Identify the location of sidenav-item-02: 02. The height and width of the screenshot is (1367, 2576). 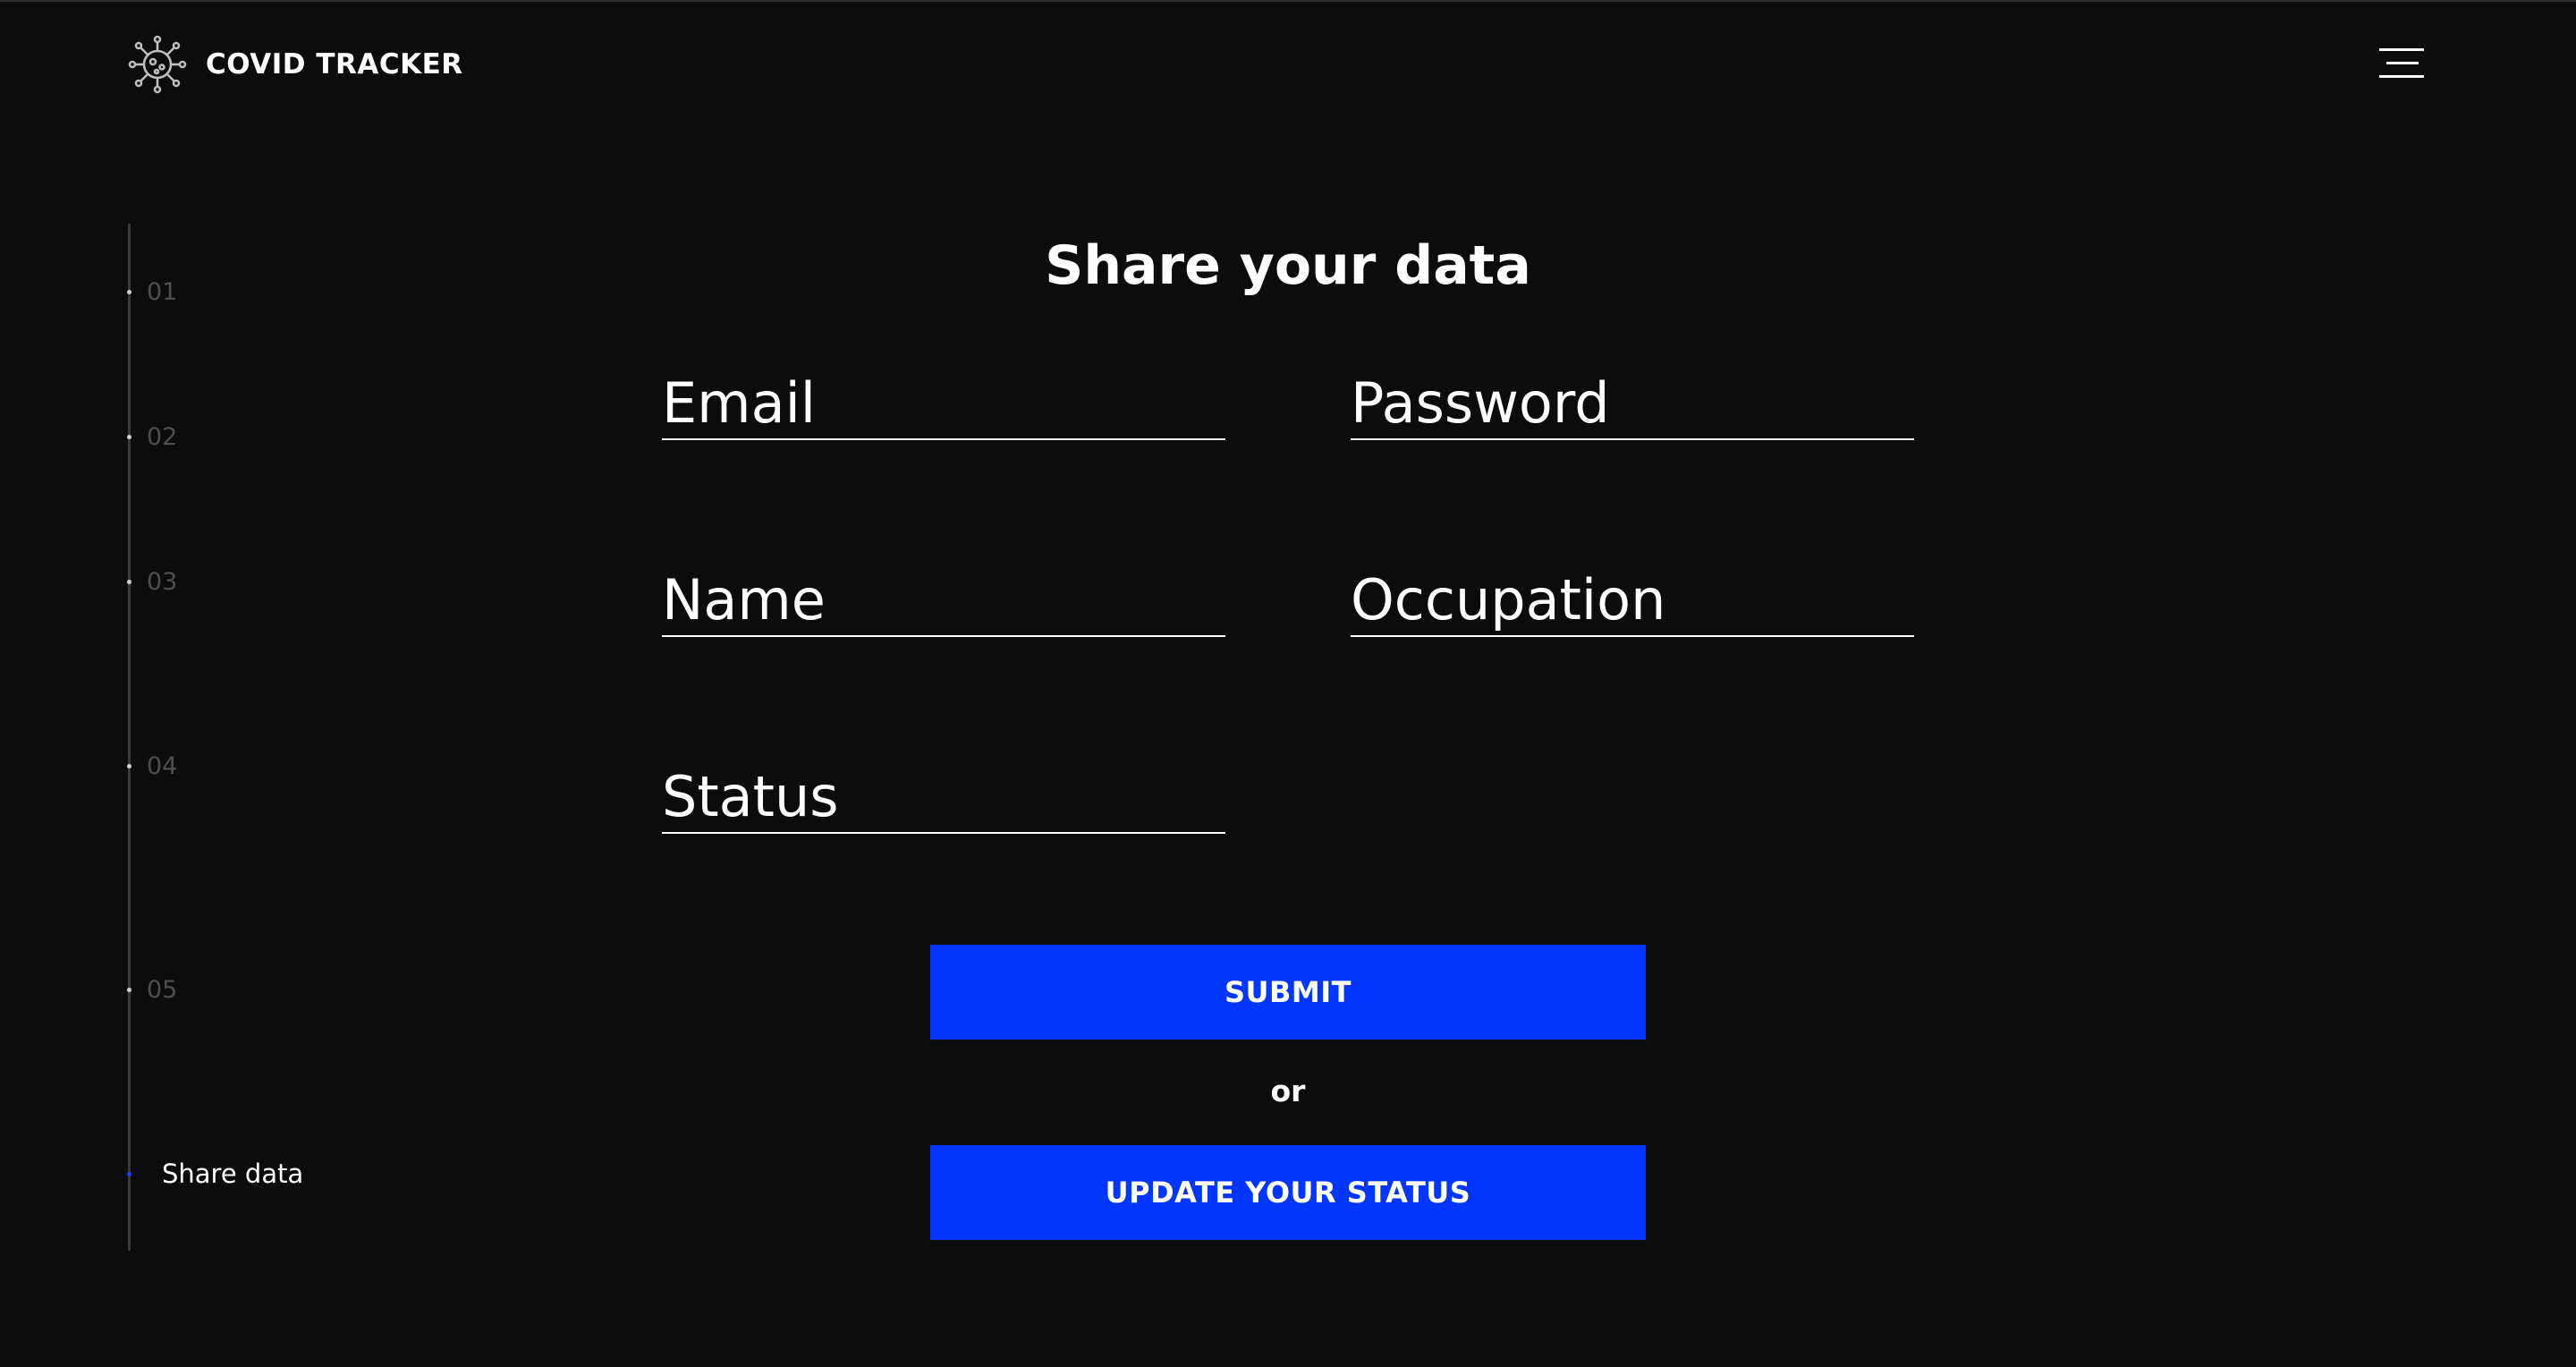
(152, 436).